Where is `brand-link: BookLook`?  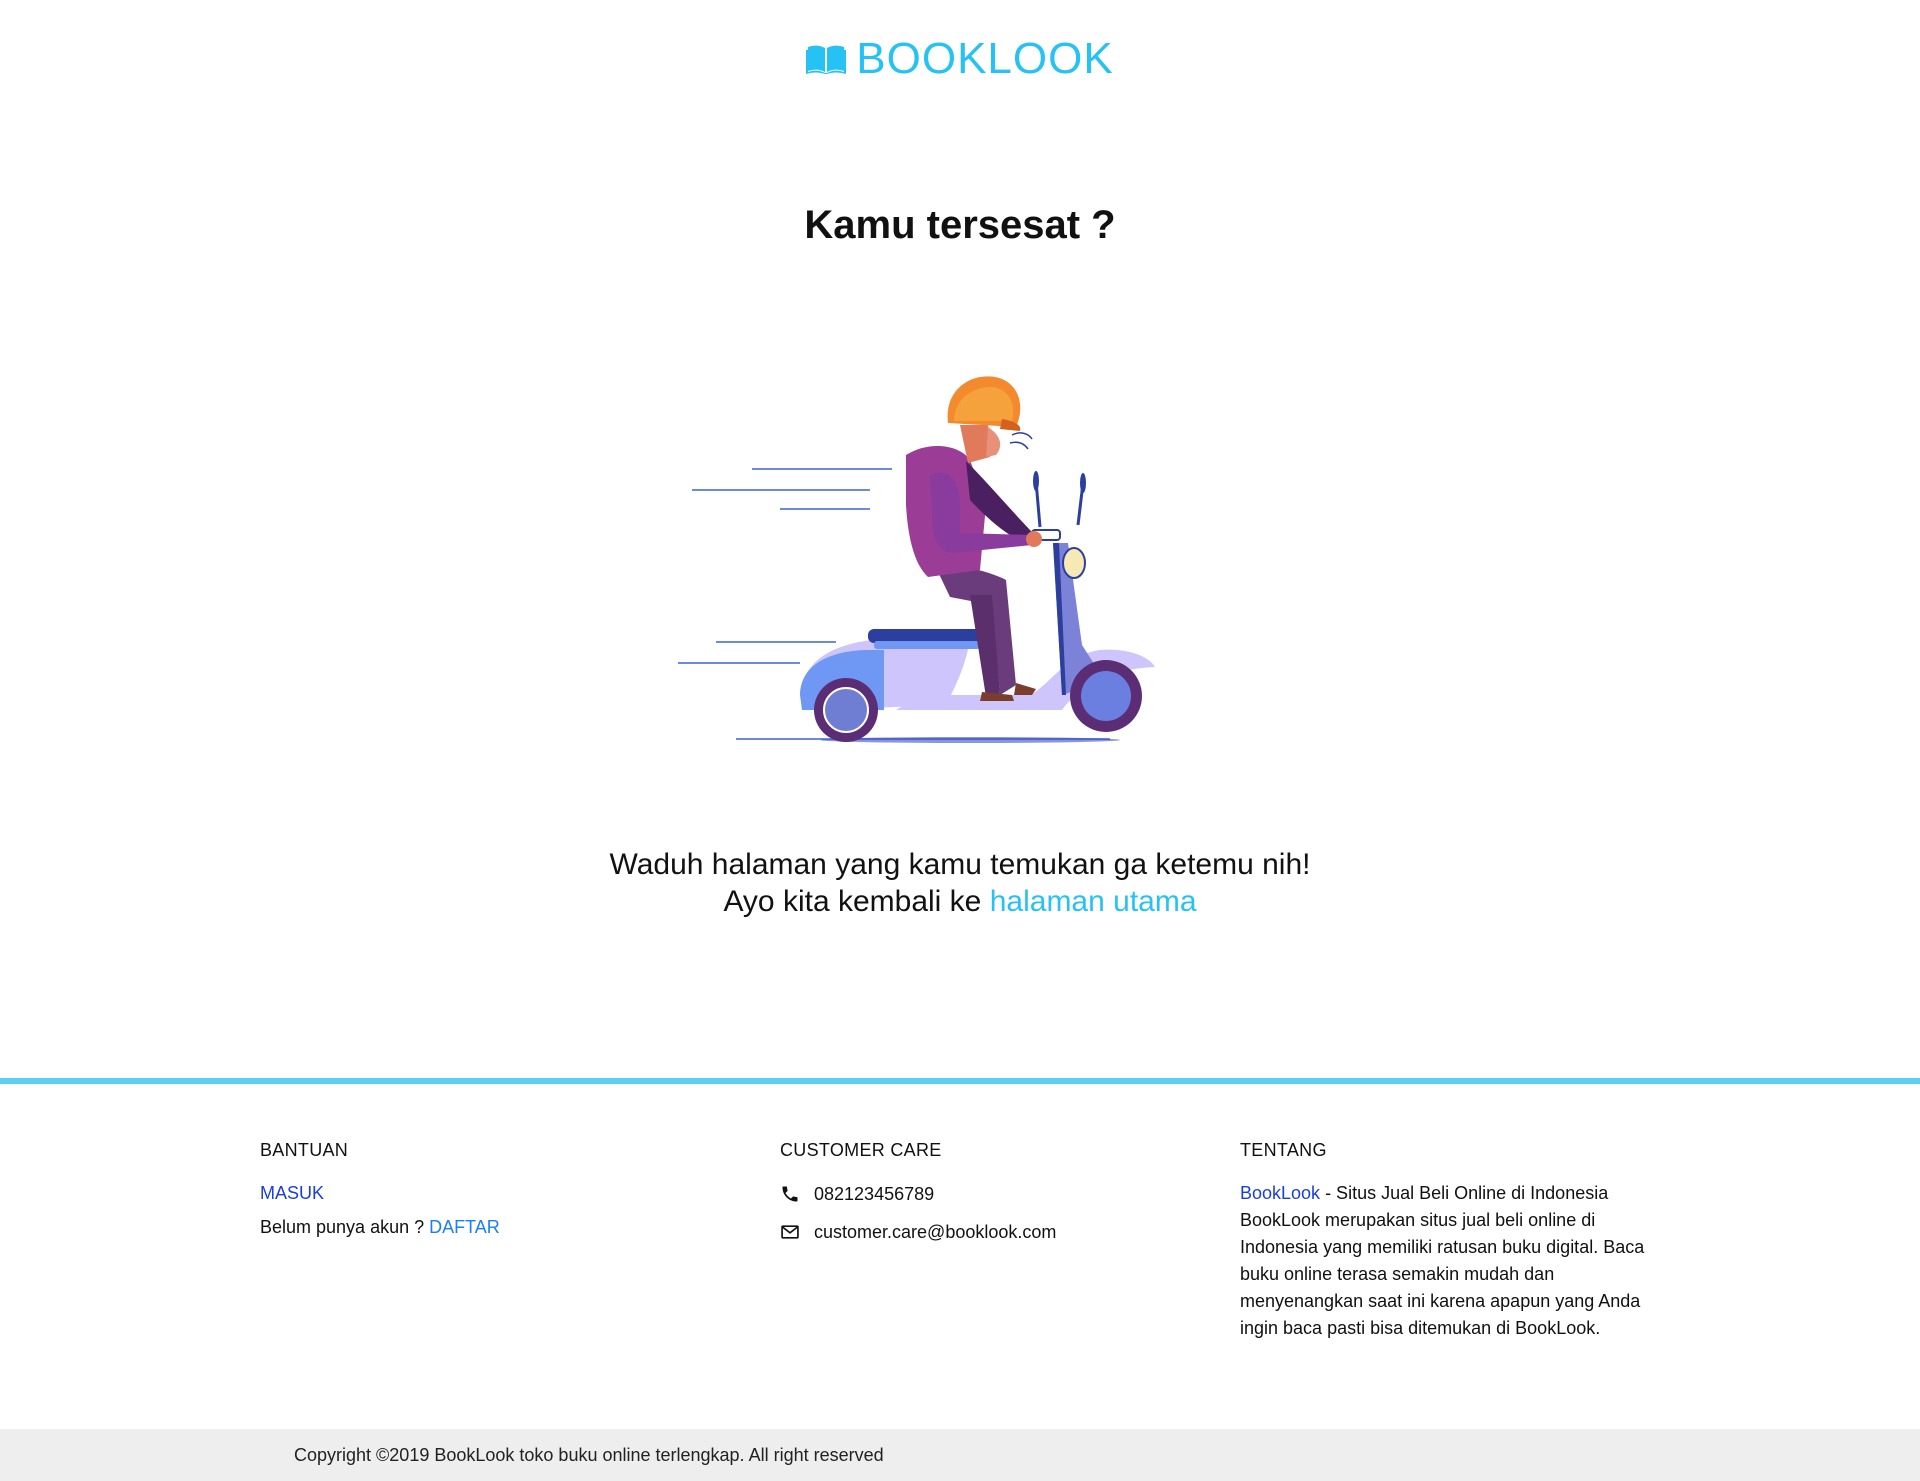 brand-link: BookLook is located at coordinates (1280, 1193).